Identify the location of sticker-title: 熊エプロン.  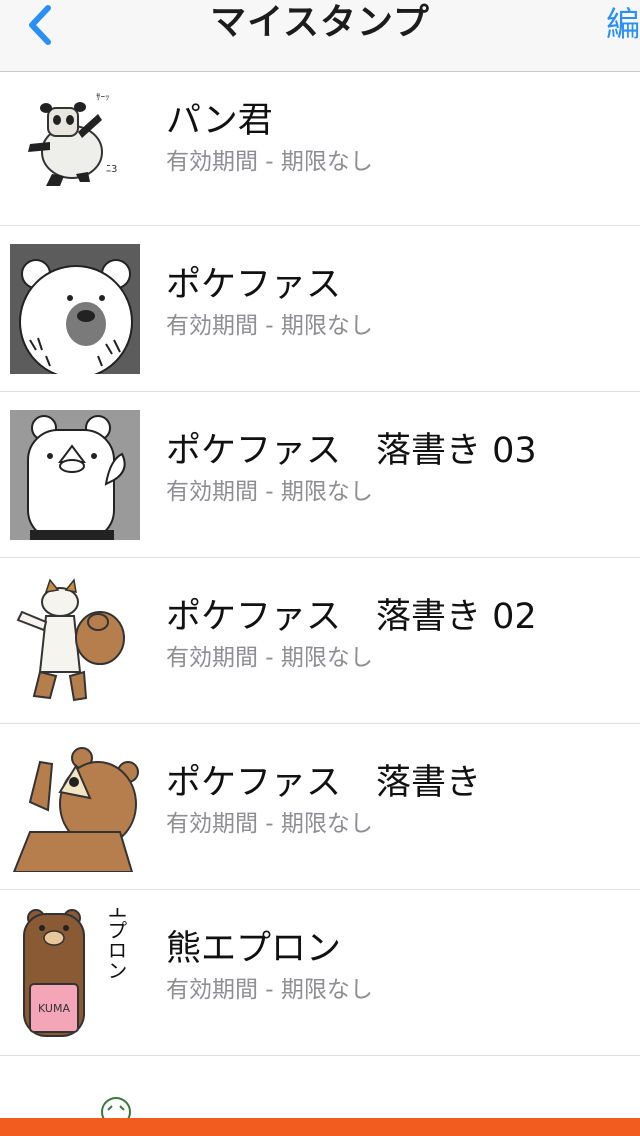
(254, 949).